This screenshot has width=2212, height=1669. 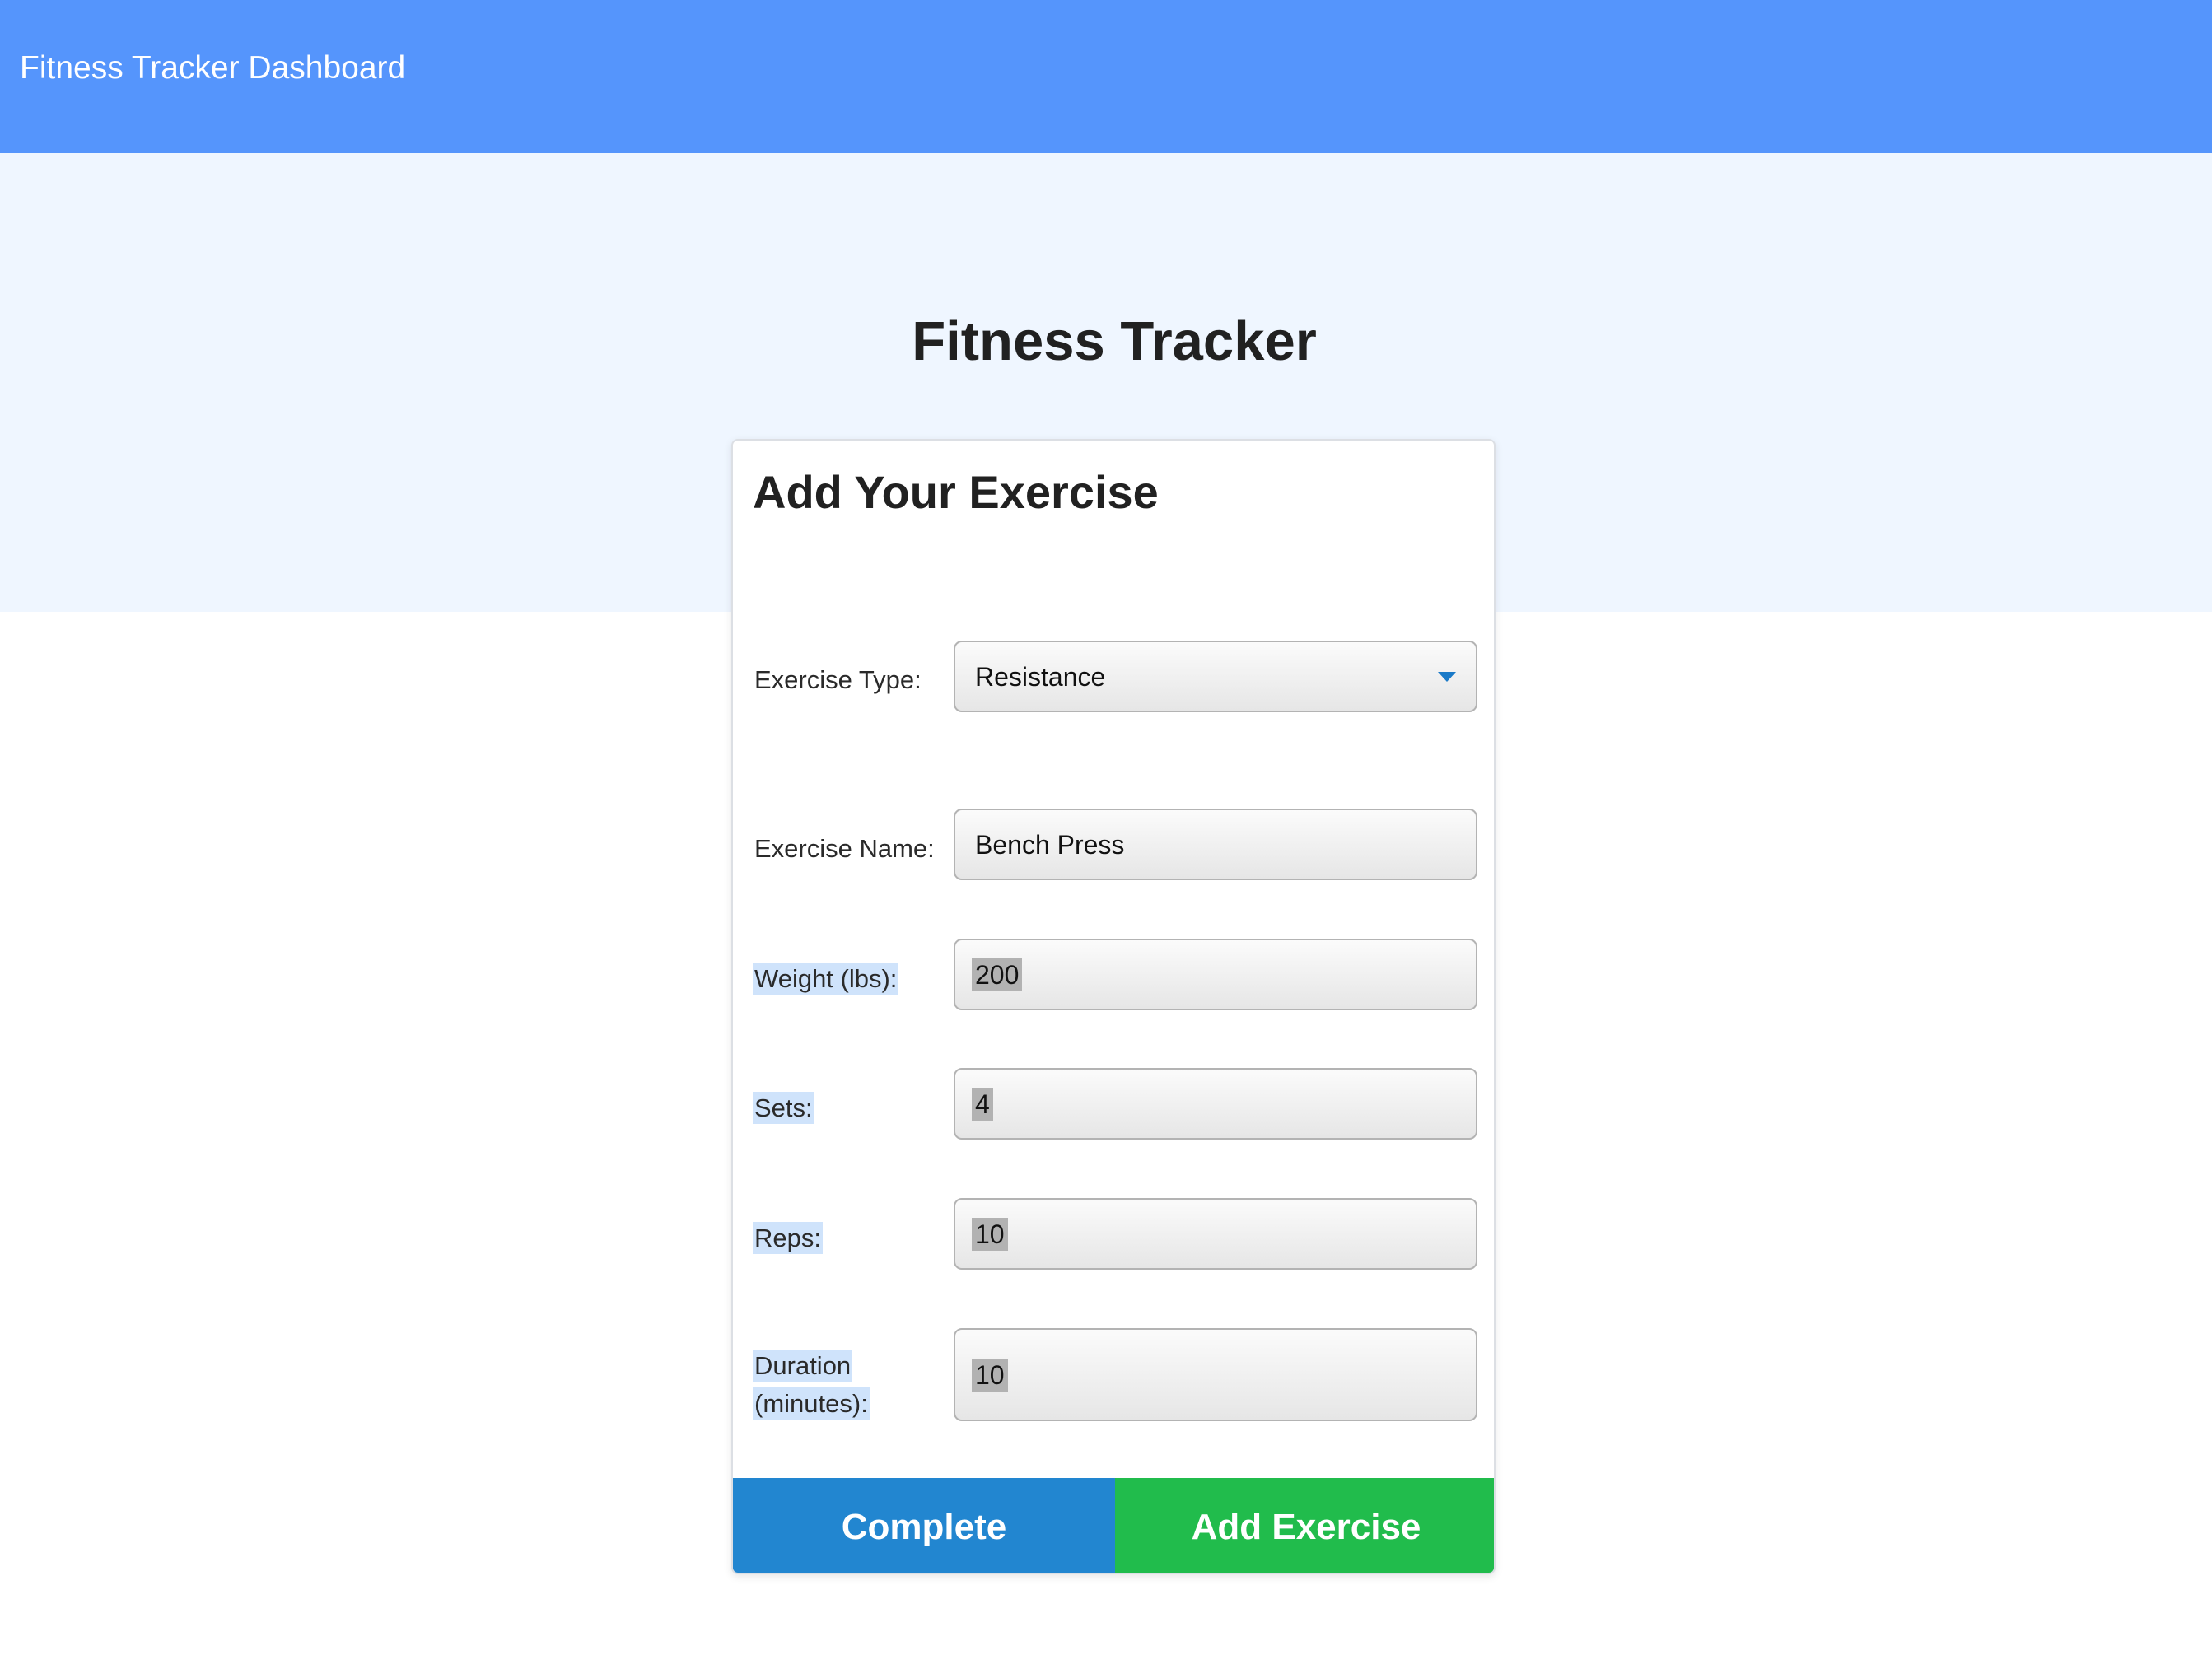 What do you see at coordinates (1114, 341) in the screenshot?
I see `page-title: Fitness Tracker` at bounding box center [1114, 341].